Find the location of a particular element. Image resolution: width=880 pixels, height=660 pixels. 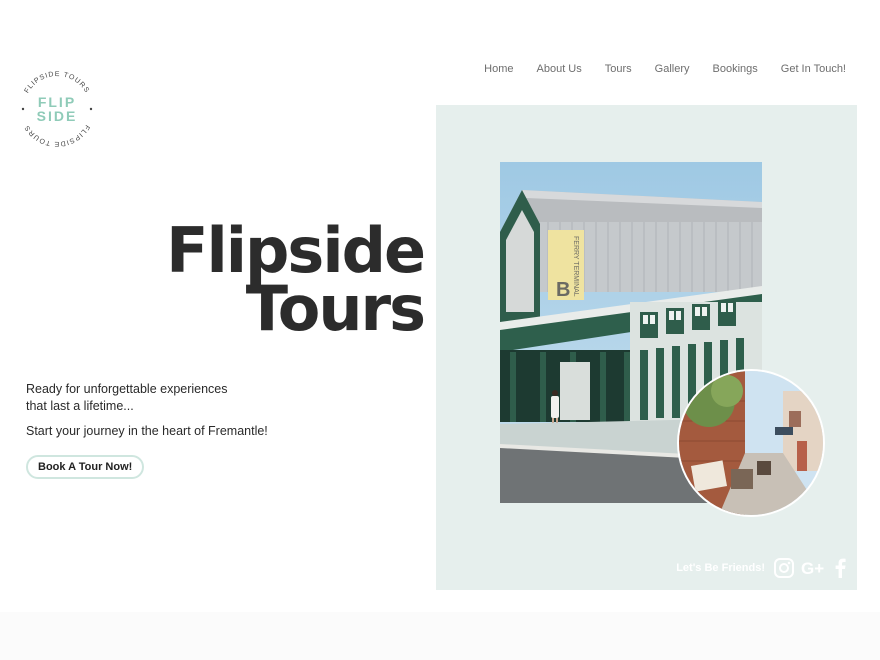

svg-text: G+ is located at coordinates (812, 568).